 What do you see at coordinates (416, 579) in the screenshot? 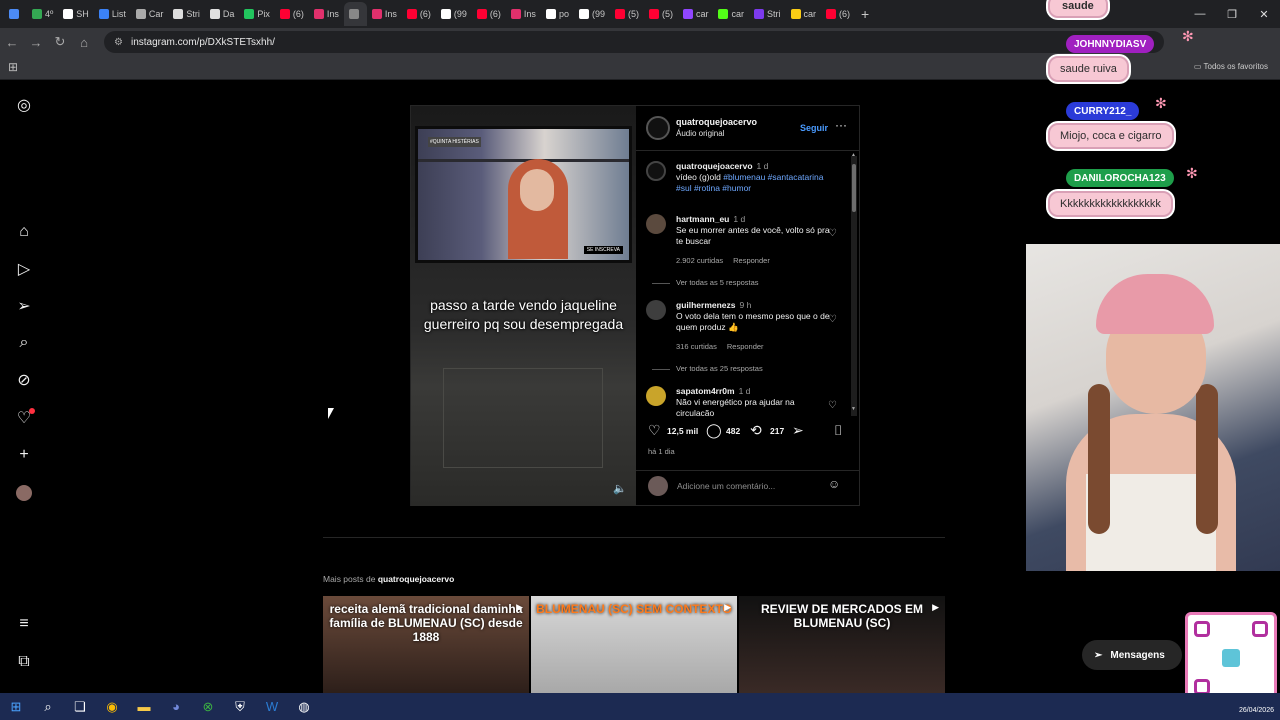
I see `more-posts-user: quatroquejoacervo` at bounding box center [416, 579].